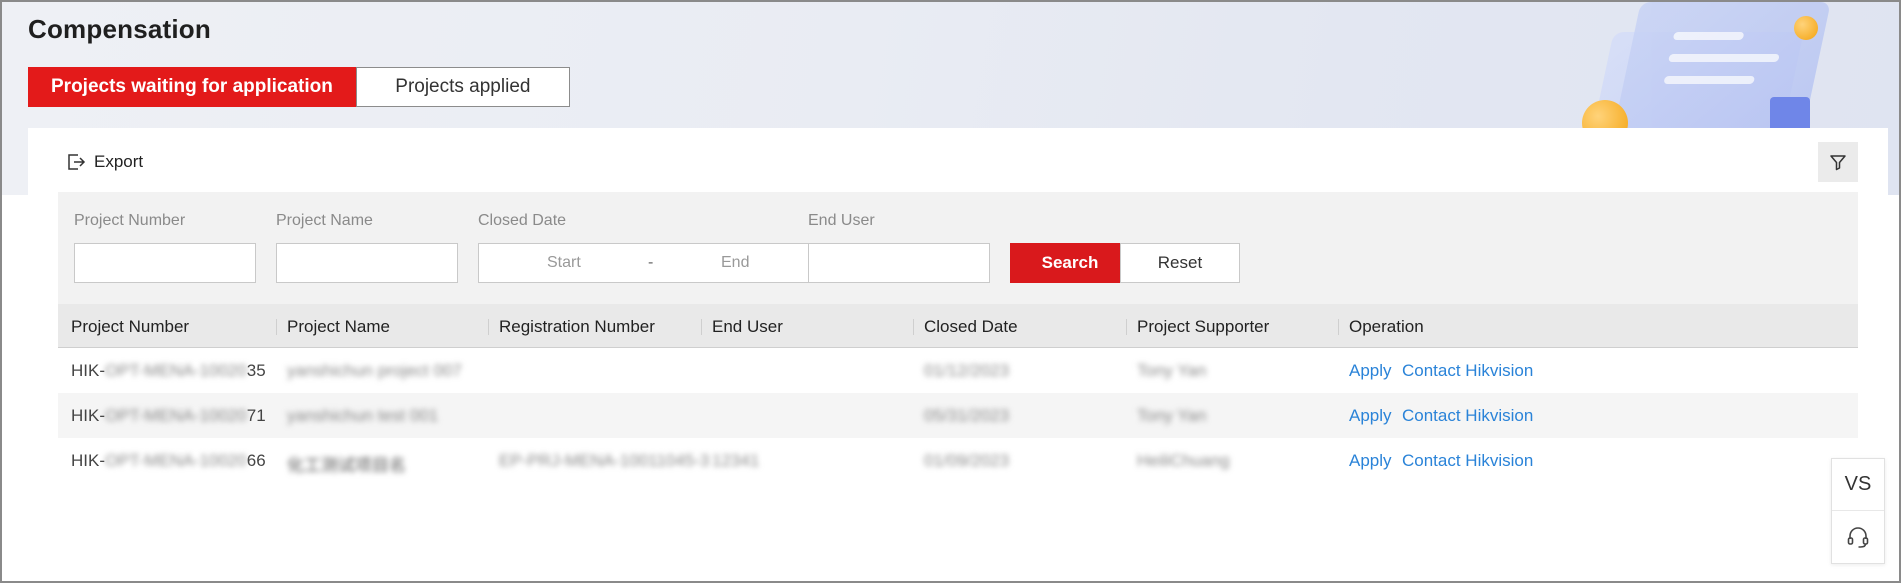  Describe the element at coordinates (77, 162) in the screenshot. I see `export-icon` at that location.